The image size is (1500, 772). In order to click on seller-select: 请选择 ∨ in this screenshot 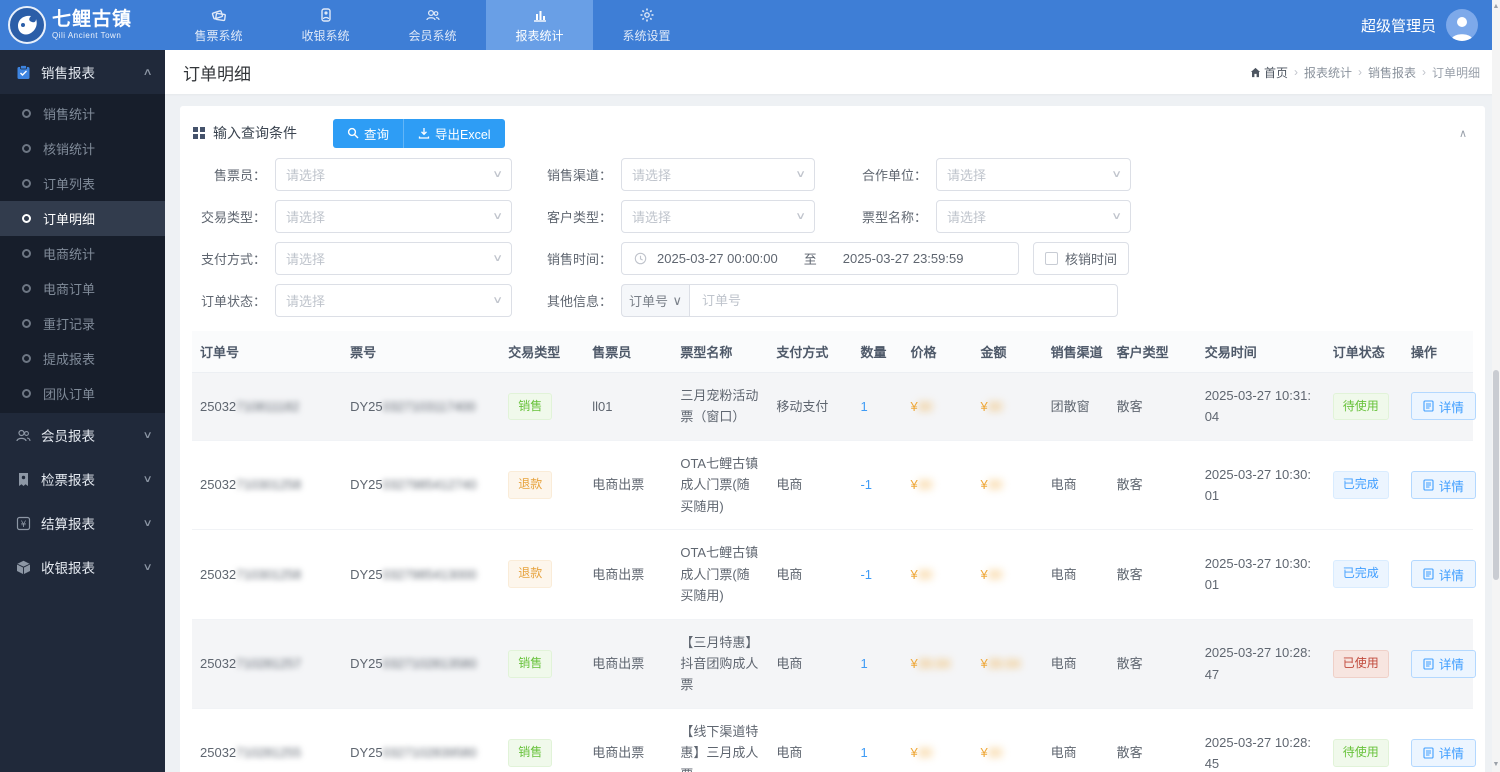, I will do `click(393, 174)`.